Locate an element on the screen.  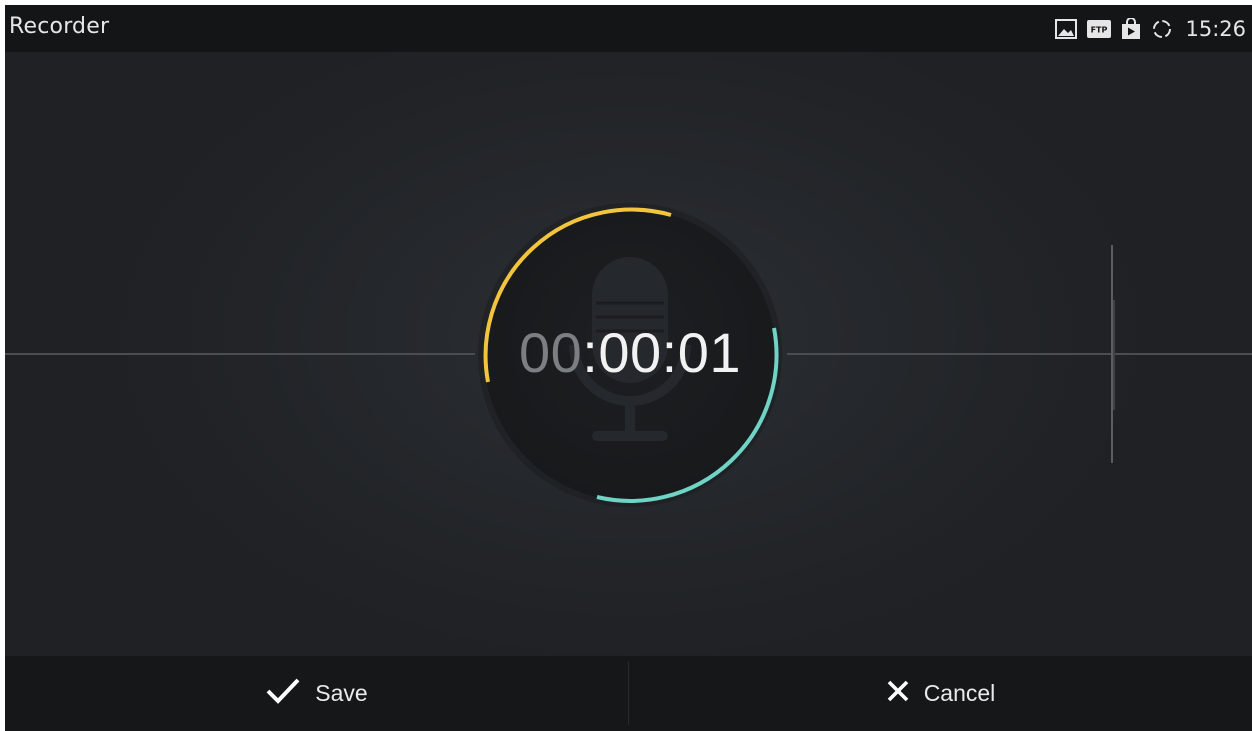
image-icon is located at coordinates (1066, 28).